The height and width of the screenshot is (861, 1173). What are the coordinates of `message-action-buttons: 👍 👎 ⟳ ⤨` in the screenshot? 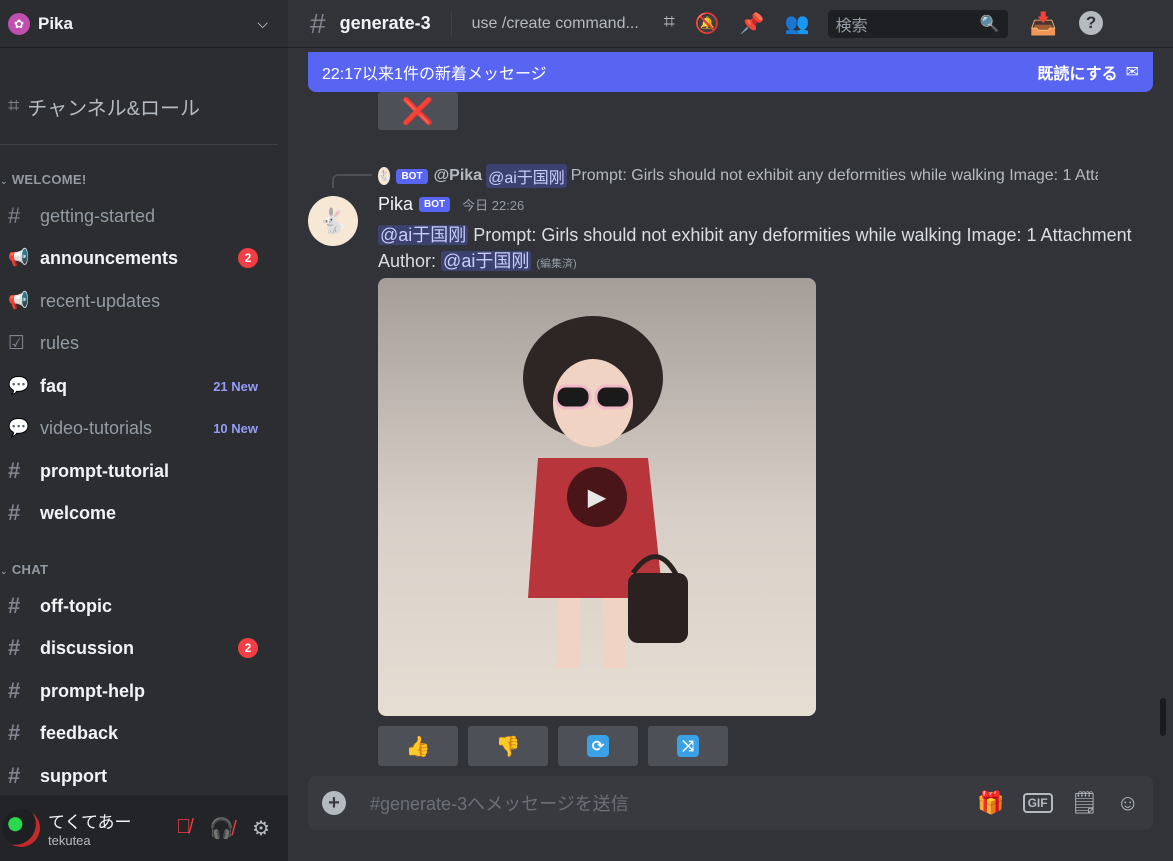 It's located at (553, 746).